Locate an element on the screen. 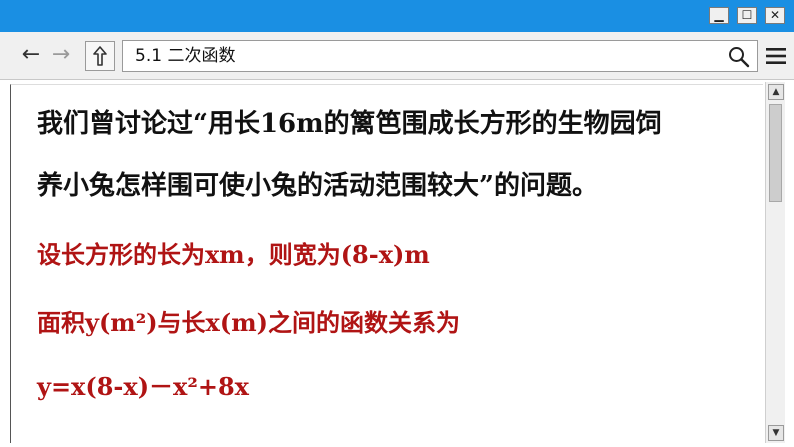 The height and width of the screenshot is (447, 794). address-text: 5.1 二次函数 is located at coordinates (185, 56).